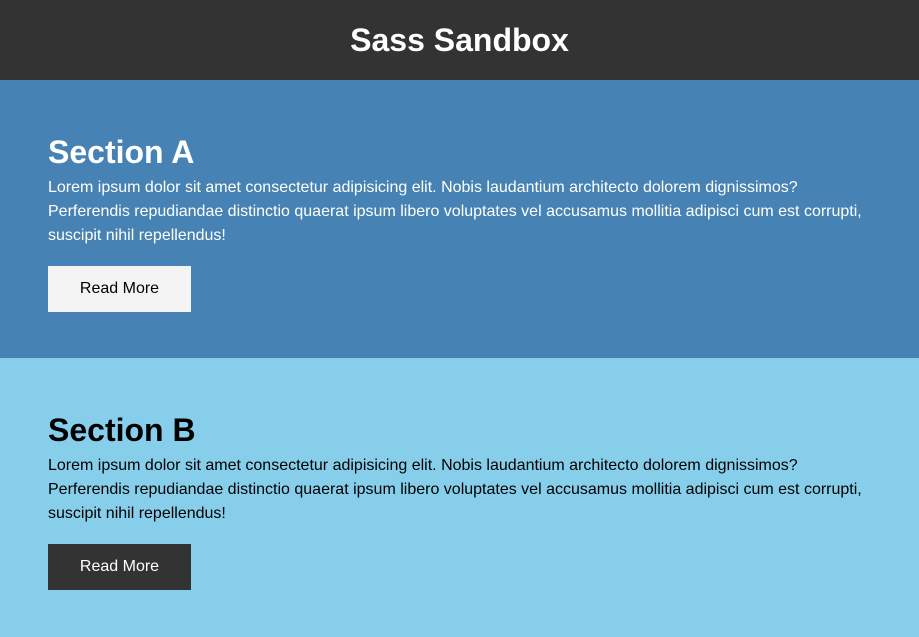 The width and height of the screenshot is (919, 637). I want to click on page-title: Sass Sandbox, so click(459, 39).